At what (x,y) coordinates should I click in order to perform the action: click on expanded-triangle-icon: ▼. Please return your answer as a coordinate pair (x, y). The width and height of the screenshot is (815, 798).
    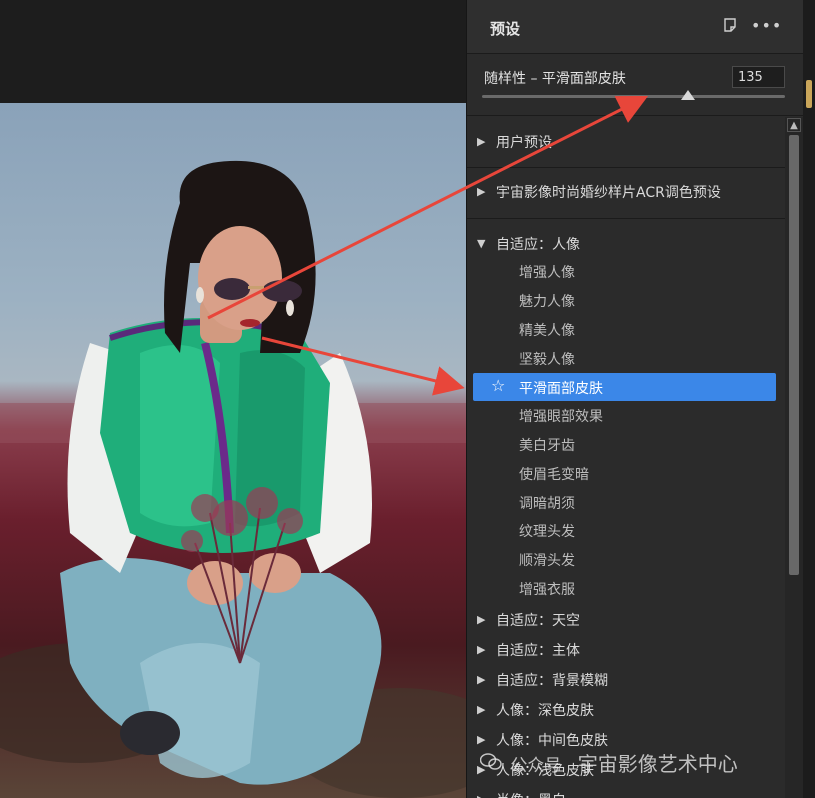
    Looking at the image, I should click on (481, 243).